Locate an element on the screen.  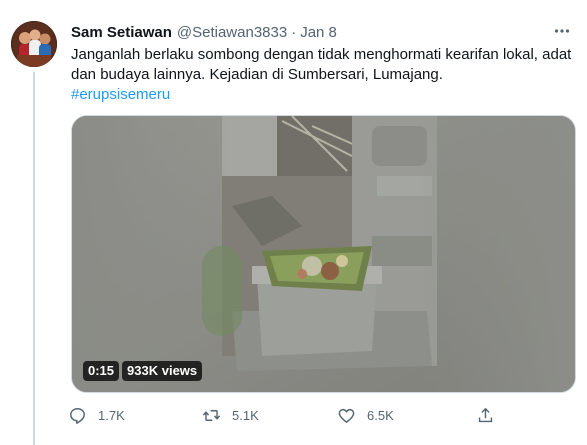
retweet-count: 5.1K is located at coordinates (245, 415).